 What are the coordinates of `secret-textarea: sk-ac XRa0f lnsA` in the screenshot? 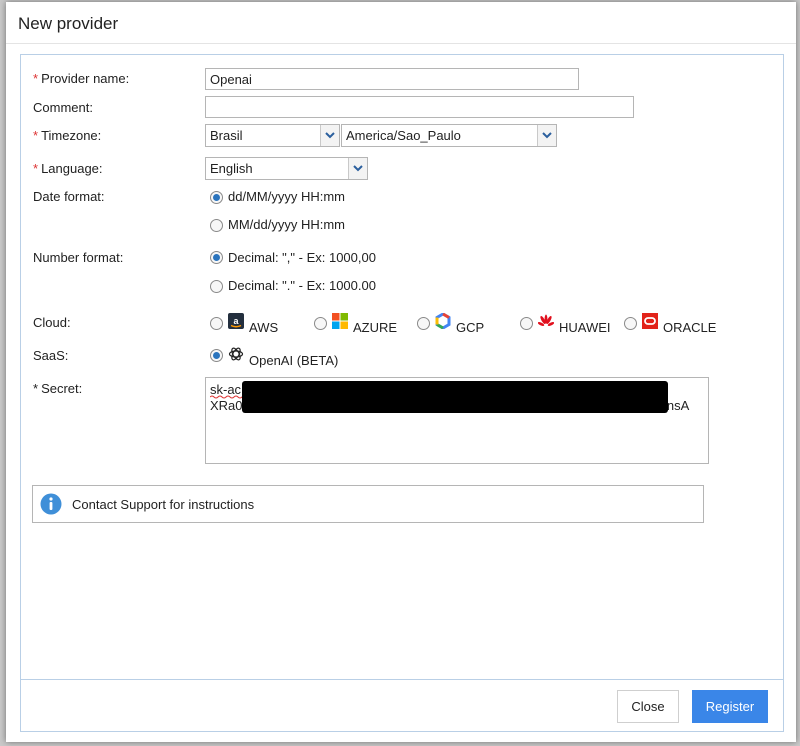 It's located at (457, 420).